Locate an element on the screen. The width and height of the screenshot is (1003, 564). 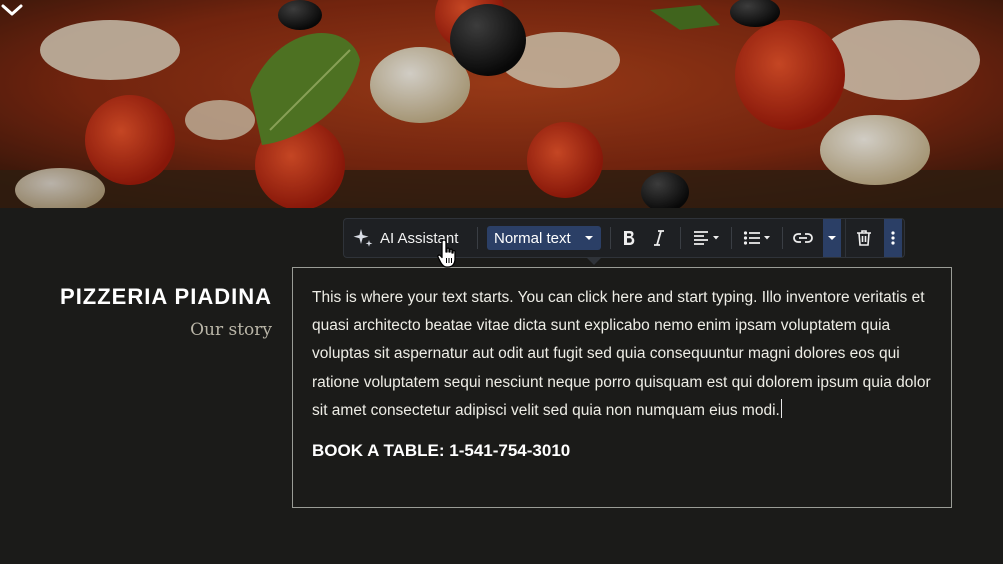
bullet-list-icon is located at coordinates (756, 238).